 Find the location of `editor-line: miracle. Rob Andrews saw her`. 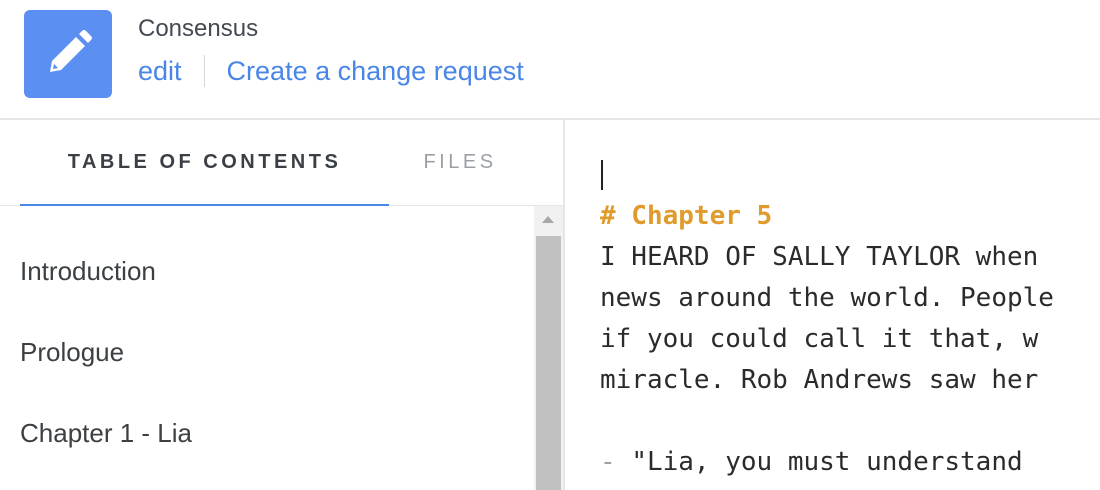

editor-line: miracle. Rob Andrews saw her is located at coordinates (819, 380).